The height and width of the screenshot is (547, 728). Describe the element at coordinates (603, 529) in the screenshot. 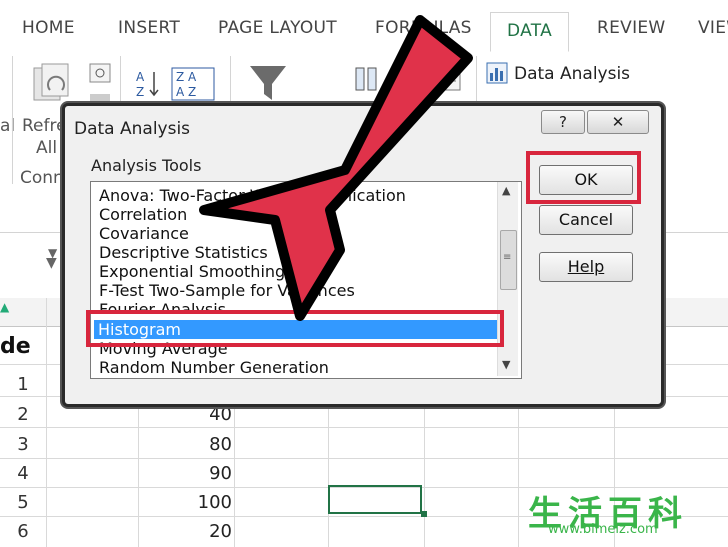

I see `watermark-url: www.bimeiz.com` at that location.